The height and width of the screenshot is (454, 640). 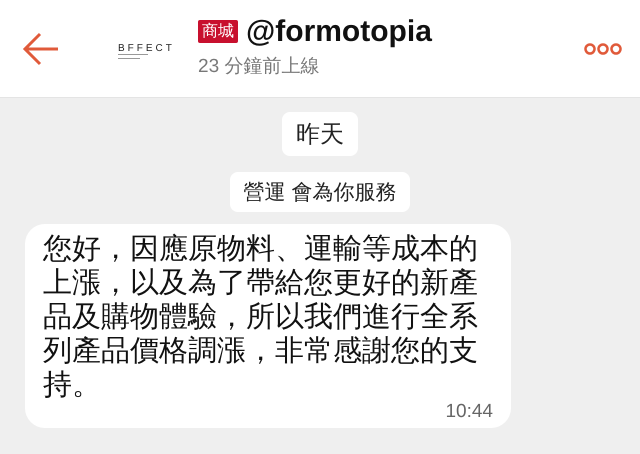 What do you see at coordinates (218, 31) in the screenshot?
I see `mall-badge: 商城` at bounding box center [218, 31].